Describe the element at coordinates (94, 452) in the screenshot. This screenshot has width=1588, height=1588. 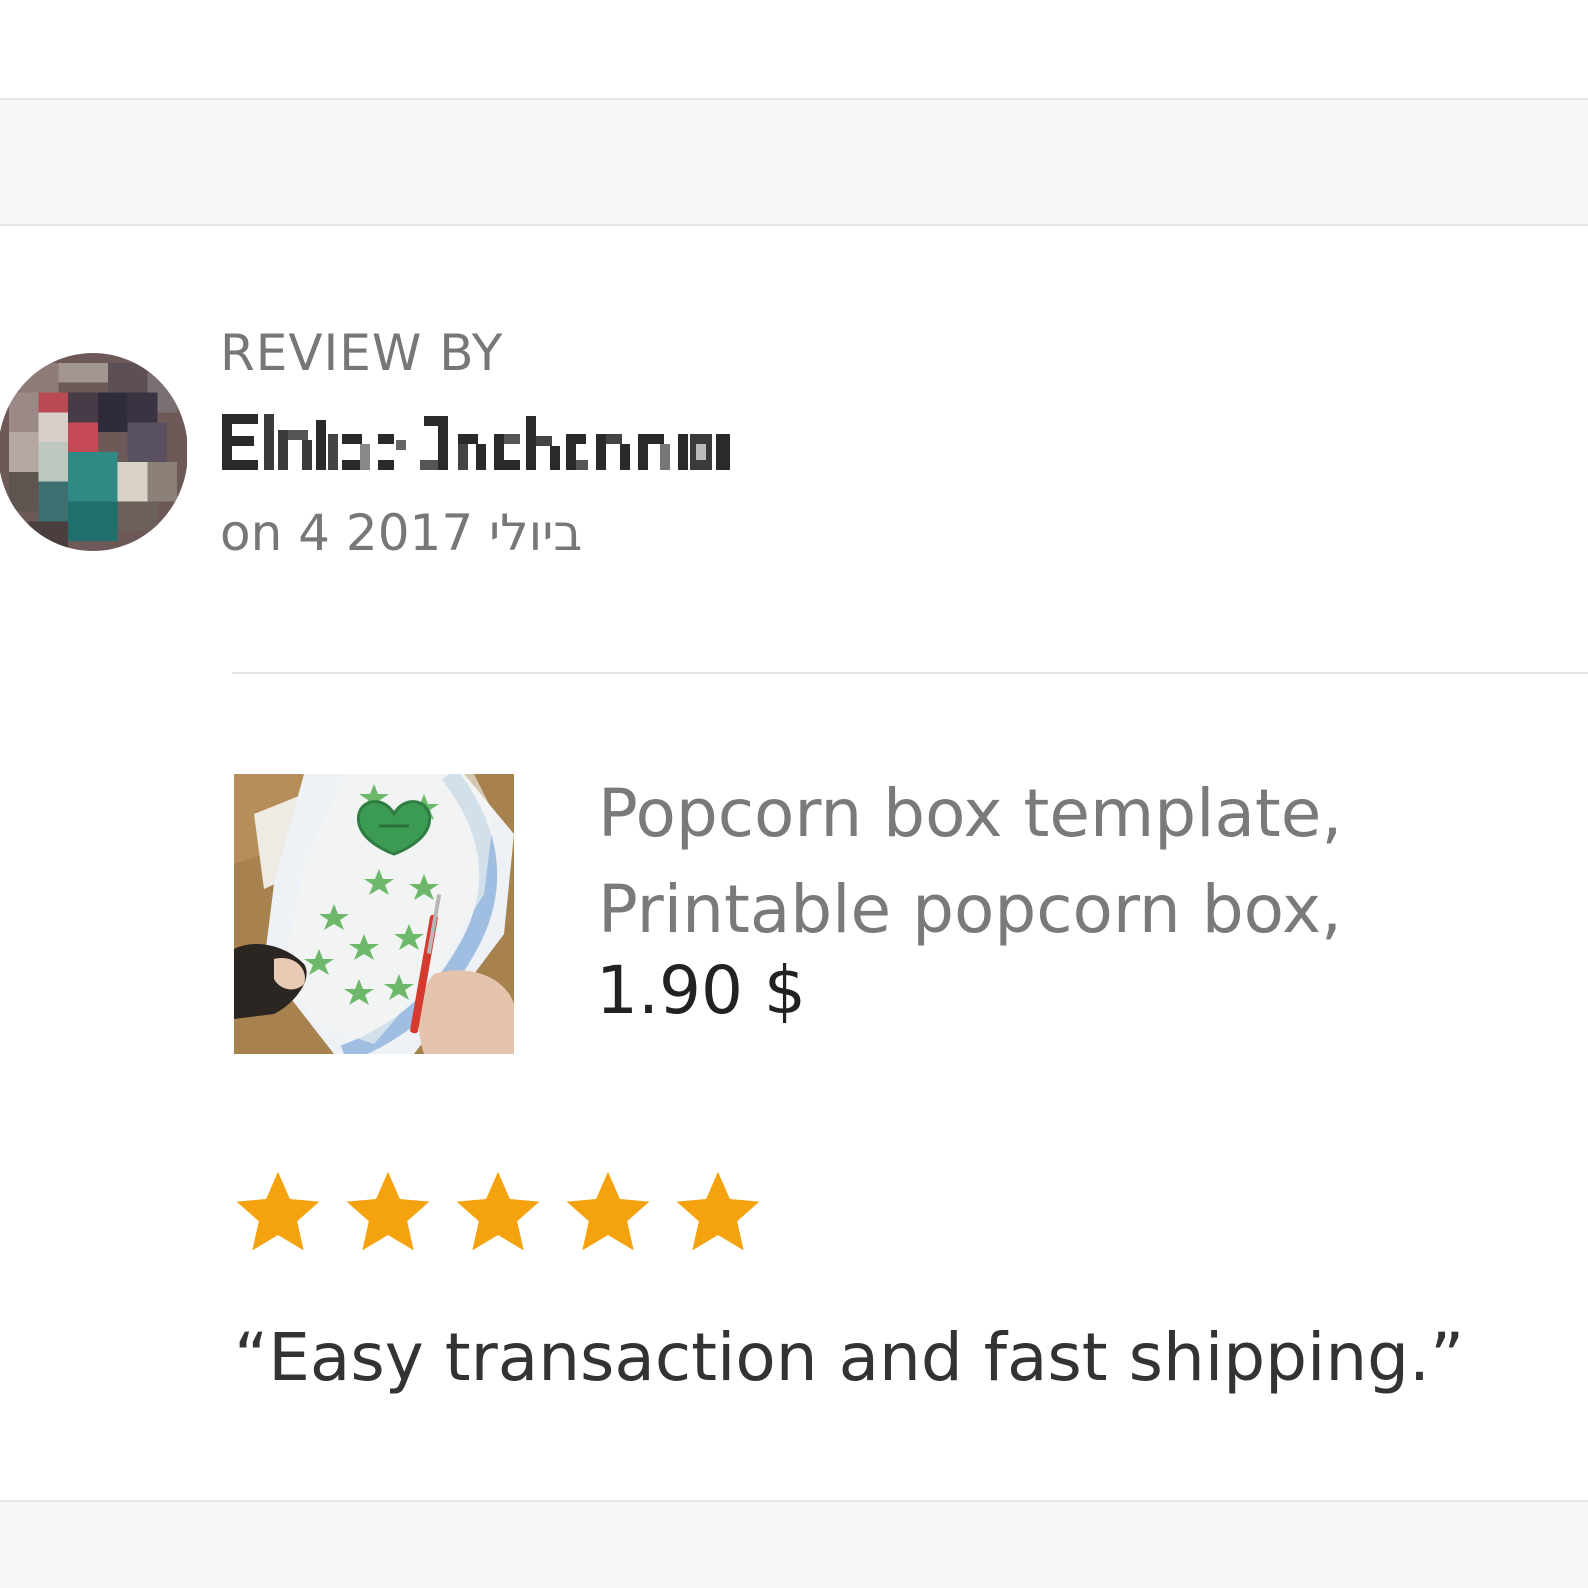
I see `reviewer-avatar` at that location.